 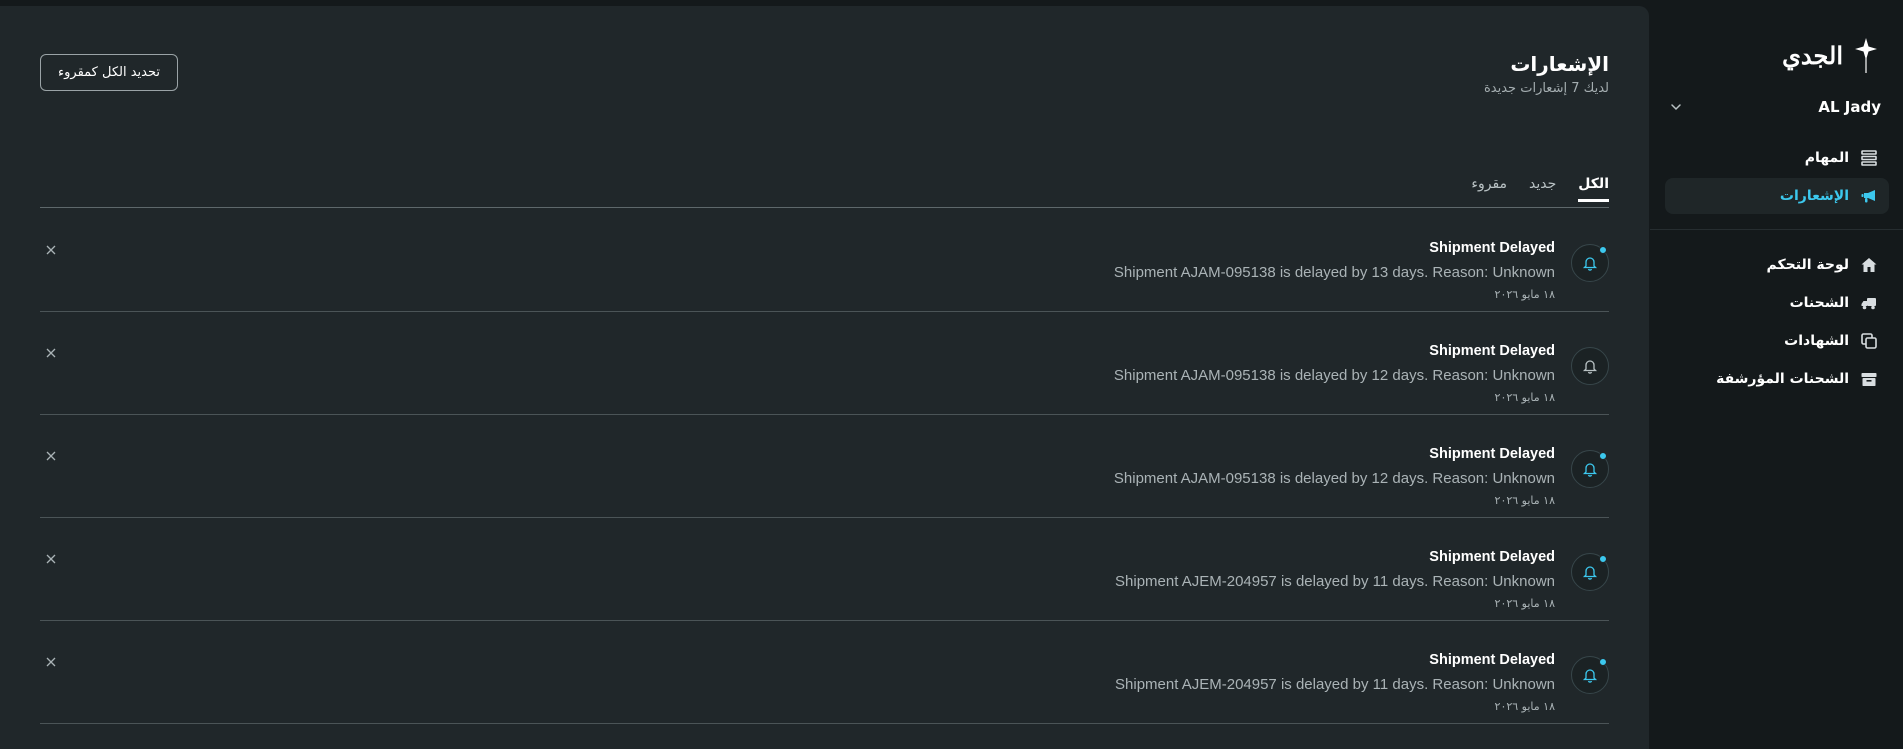 What do you see at coordinates (1869, 265) in the screenshot?
I see `home-icon` at bounding box center [1869, 265].